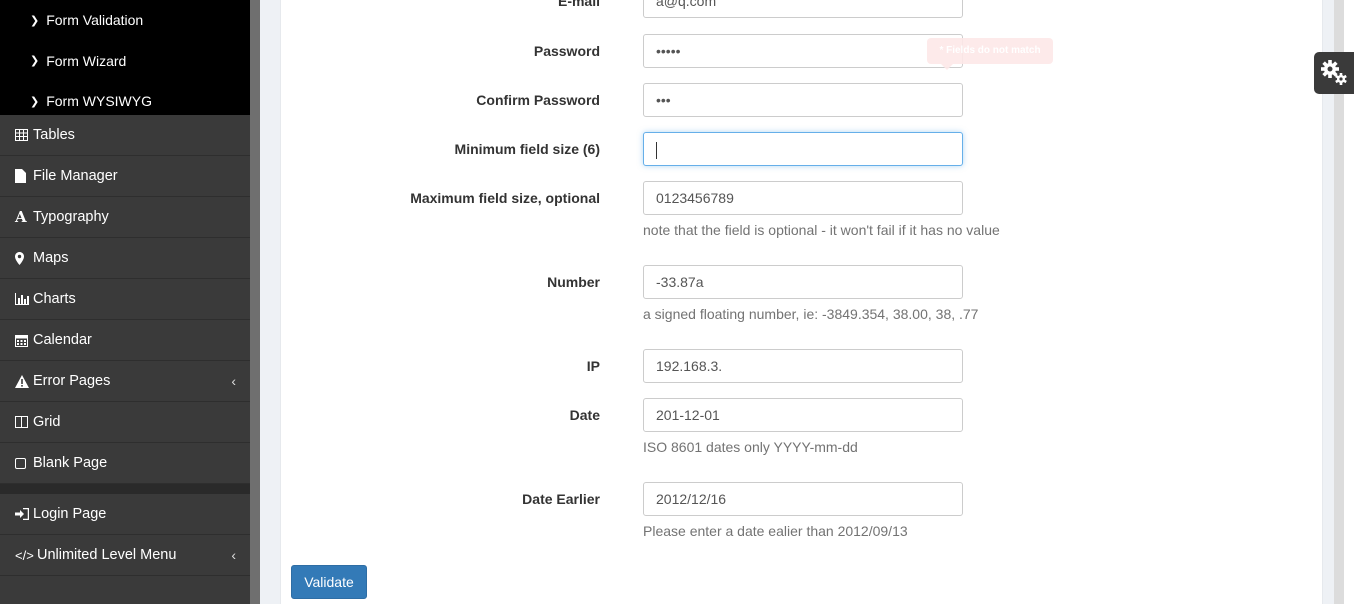 The width and height of the screenshot is (1366, 604). What do you see at coordinates (125, 422) in the screenshot?
I see `sidebar-item-grid: Grid` at bounding box center [125, 422].